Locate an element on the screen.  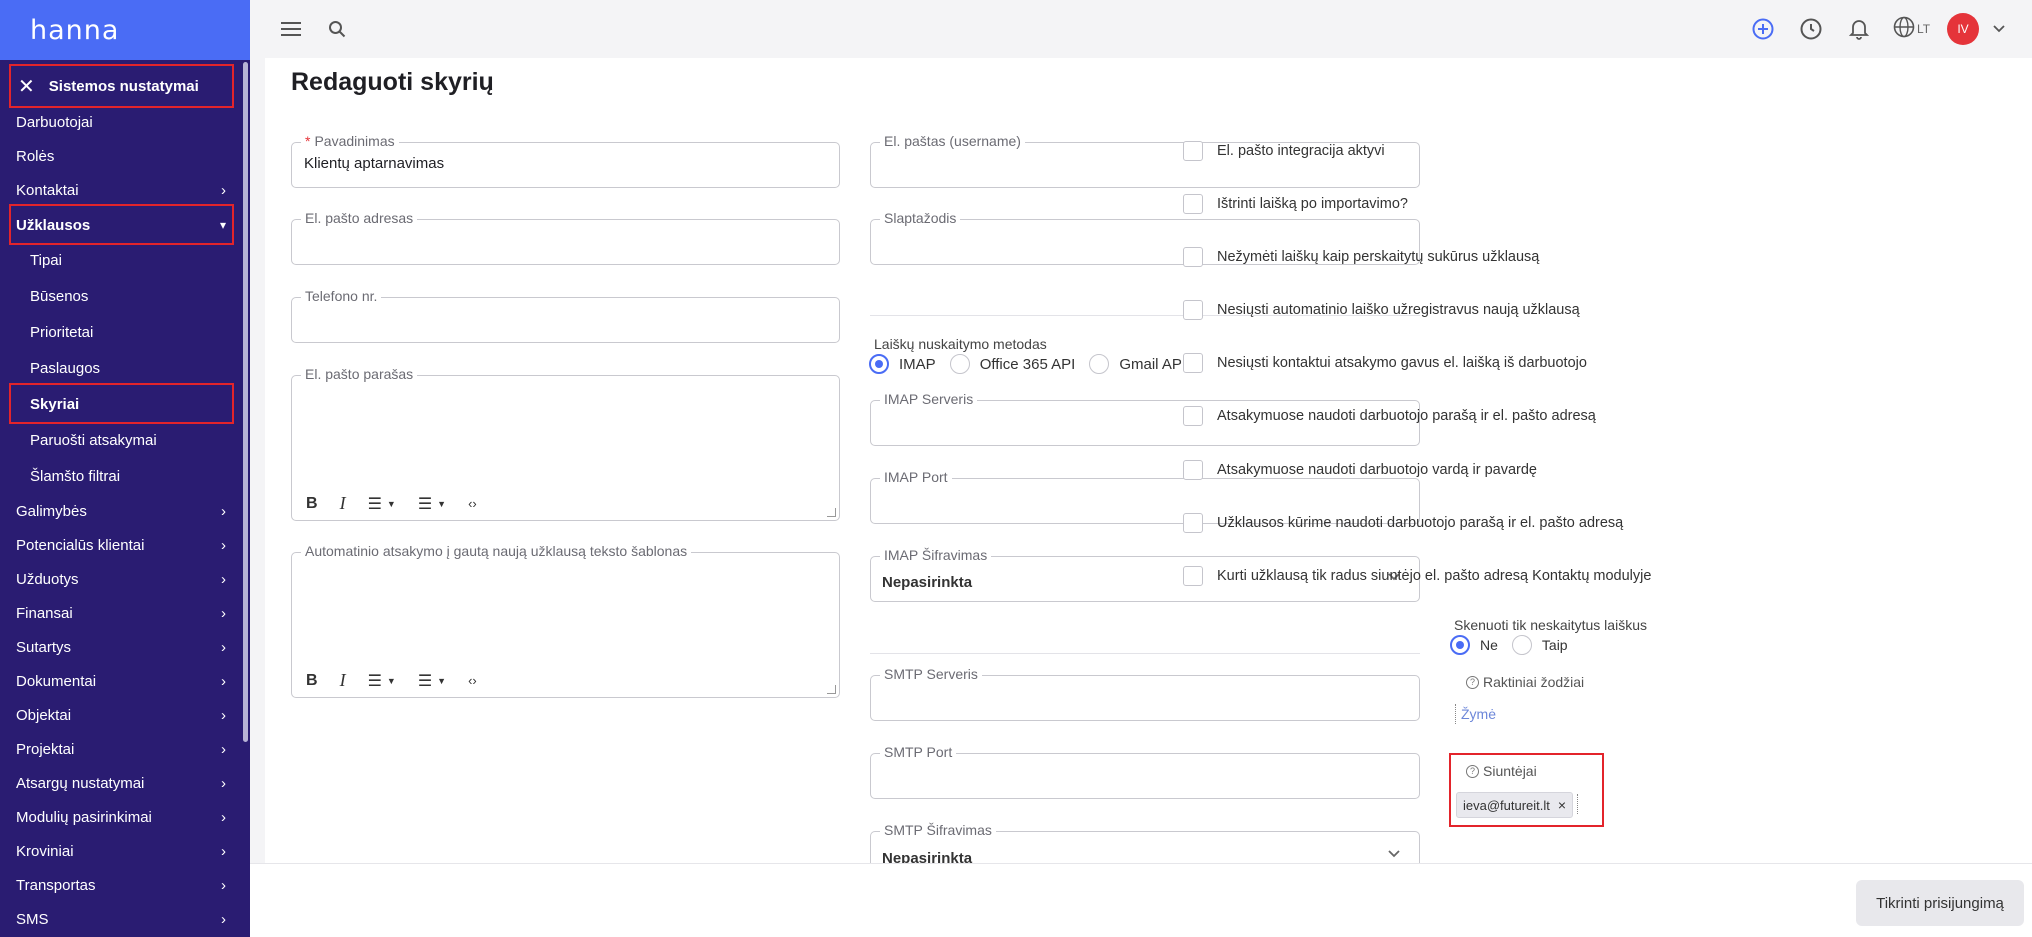
fetch-method-radio-group: IMAP Office 365 API Gmail API is located at coordinates (1034, 364).